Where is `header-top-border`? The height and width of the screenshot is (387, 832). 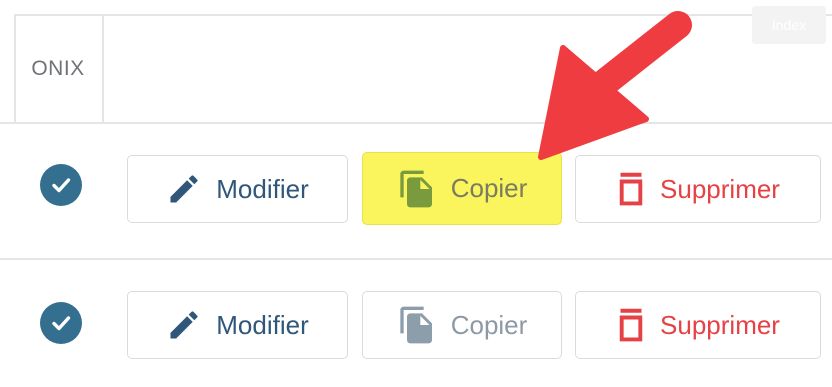
header-top-border is located at coordinates (423, 15).